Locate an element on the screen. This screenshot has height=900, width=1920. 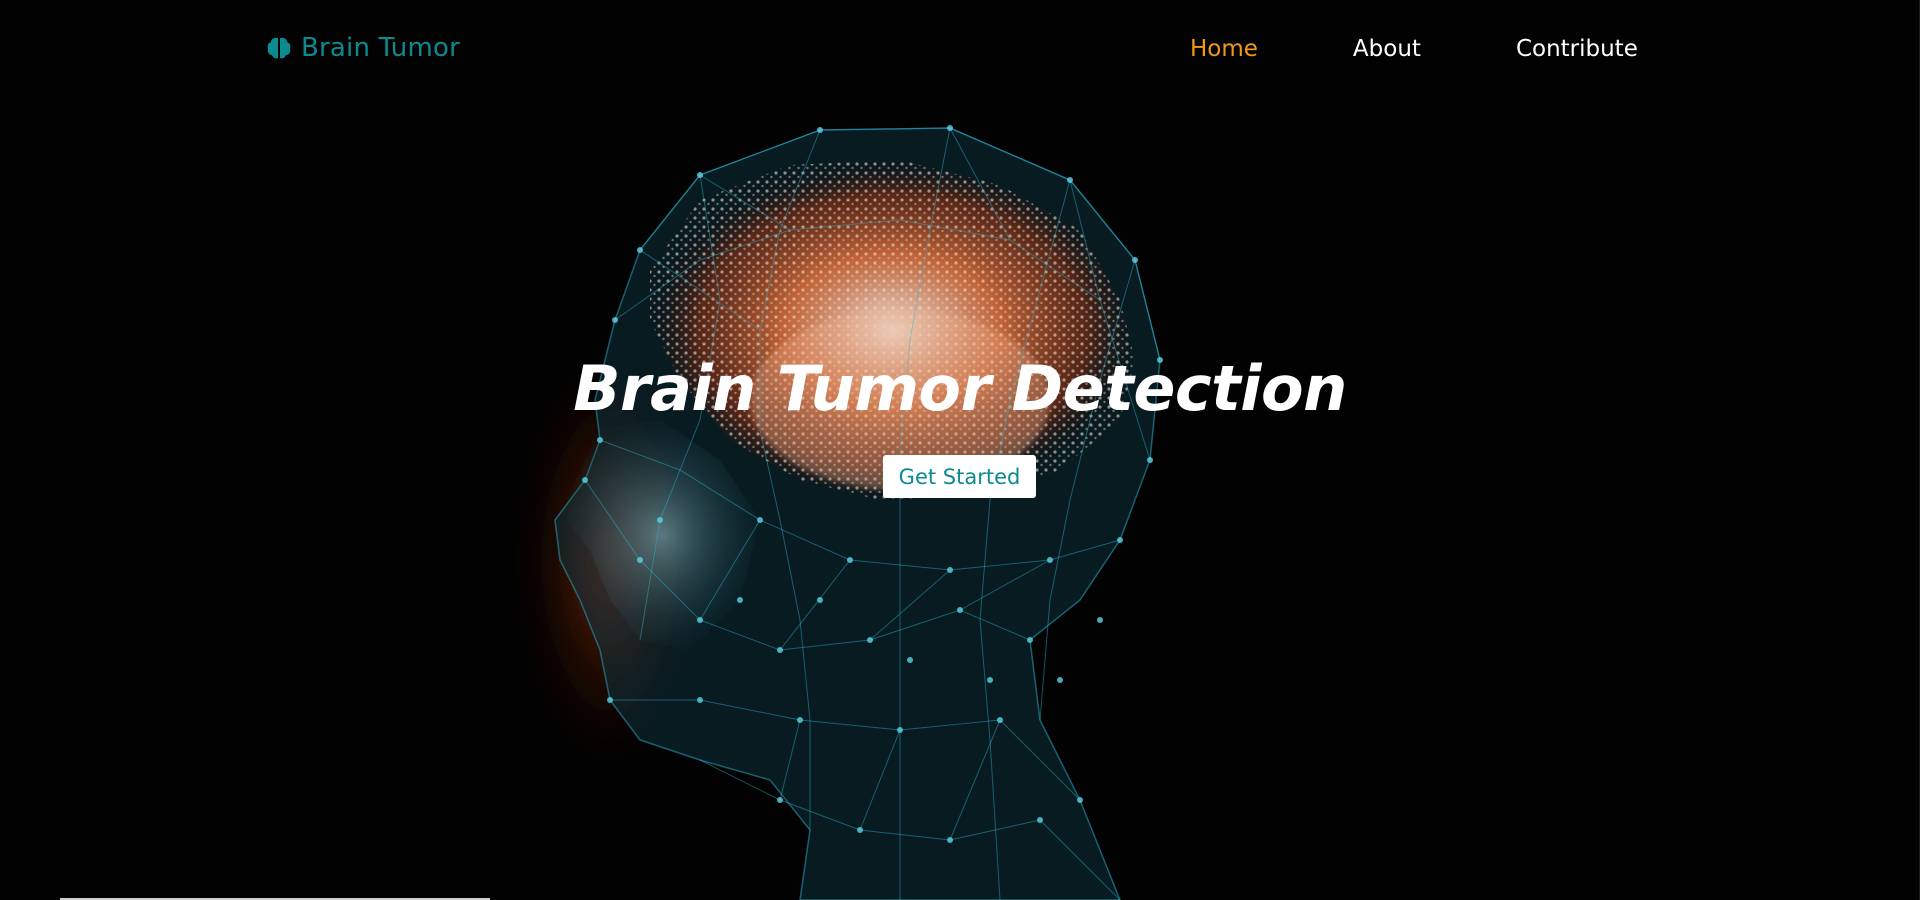
brand-logo-link: Brain Tumor is located at coordinates (362, 48).